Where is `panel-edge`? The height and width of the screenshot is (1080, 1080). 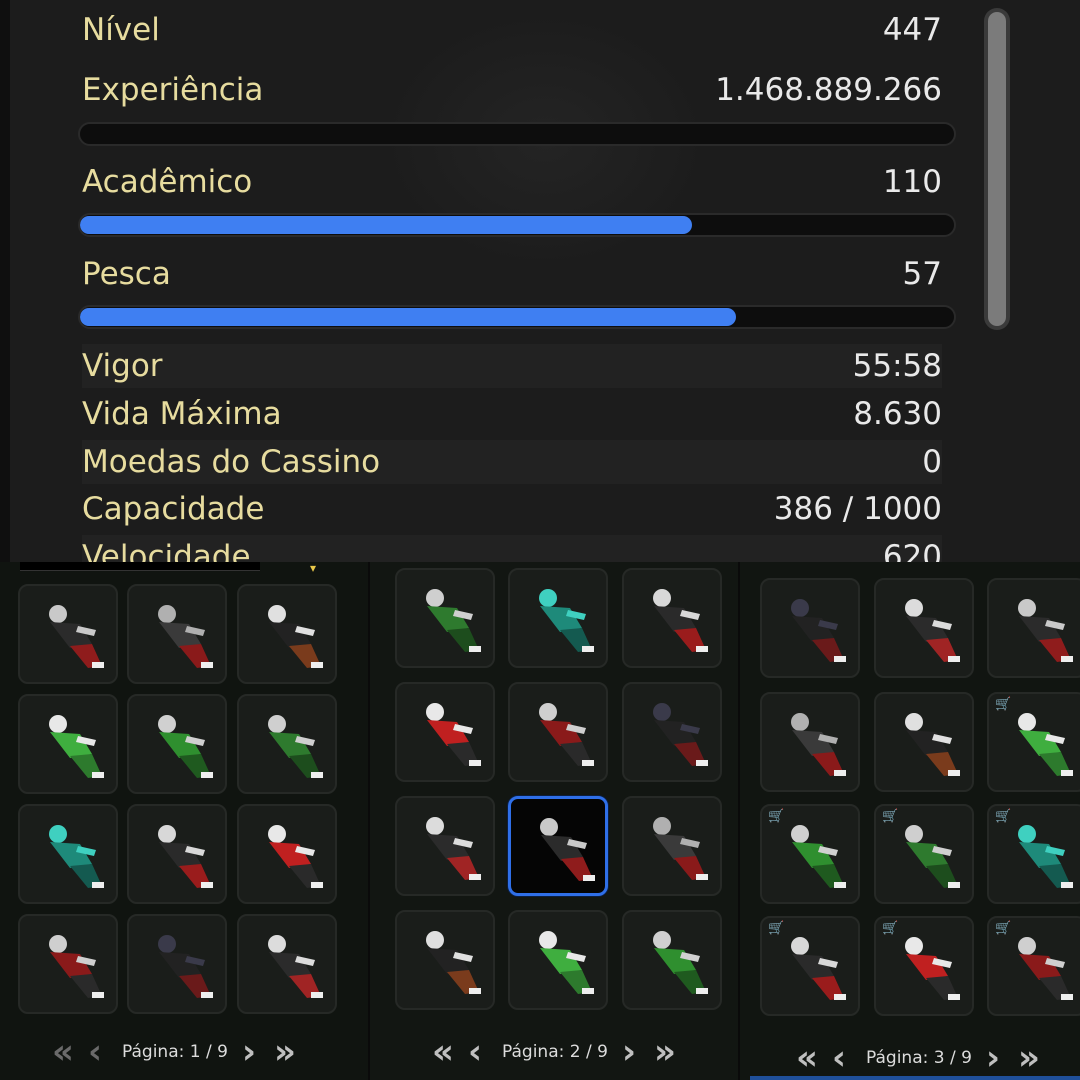 panel-edge is located at coordinates (5, 281).